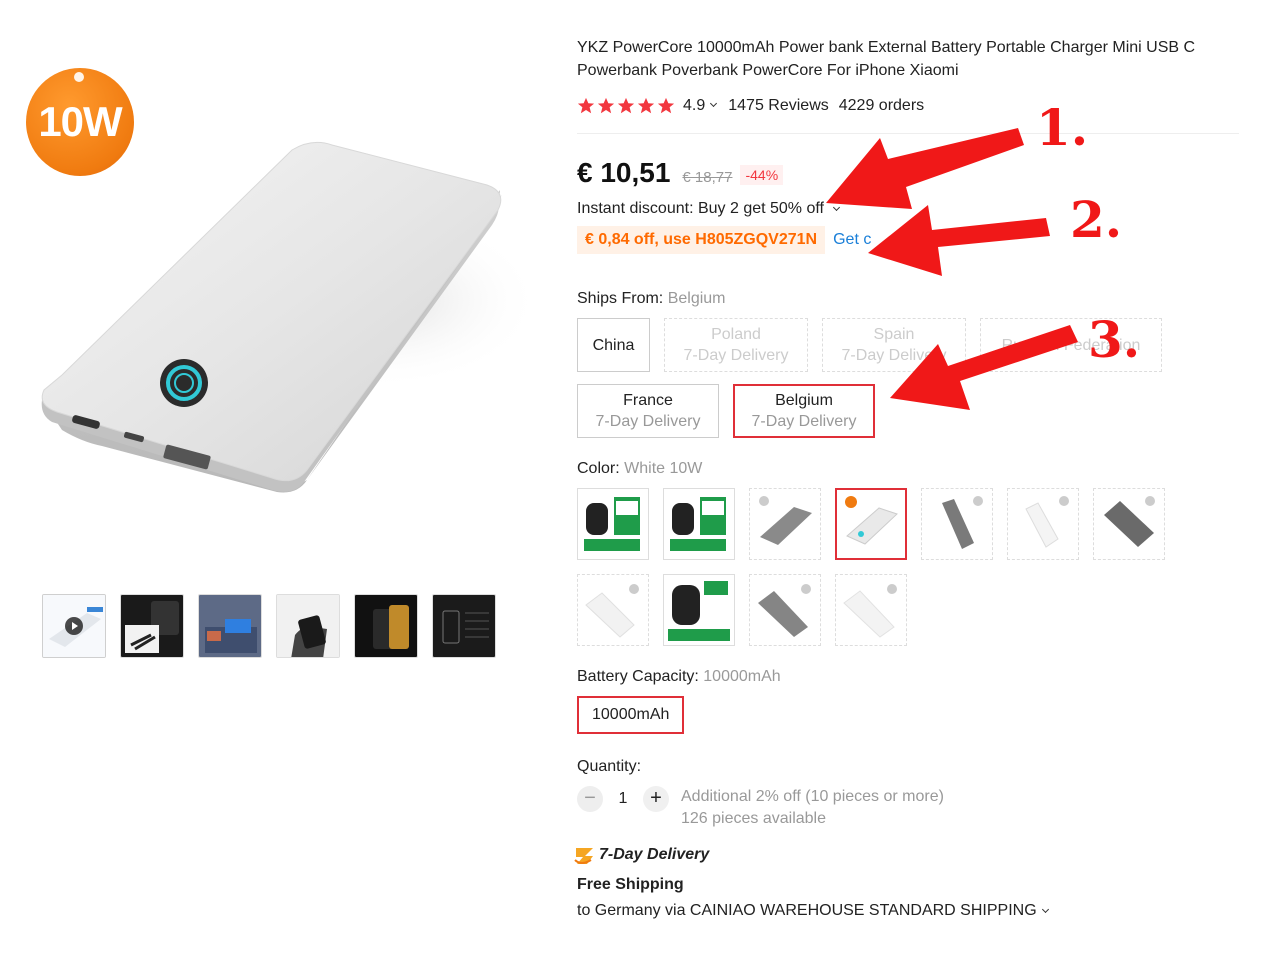 The width and height of the screenshot is (1273, 959). What do you see at coordinates (651, 298) in the screenshot?
I see `ships-from-label: Ships From: Belgium` at bounding box center [651, 298].